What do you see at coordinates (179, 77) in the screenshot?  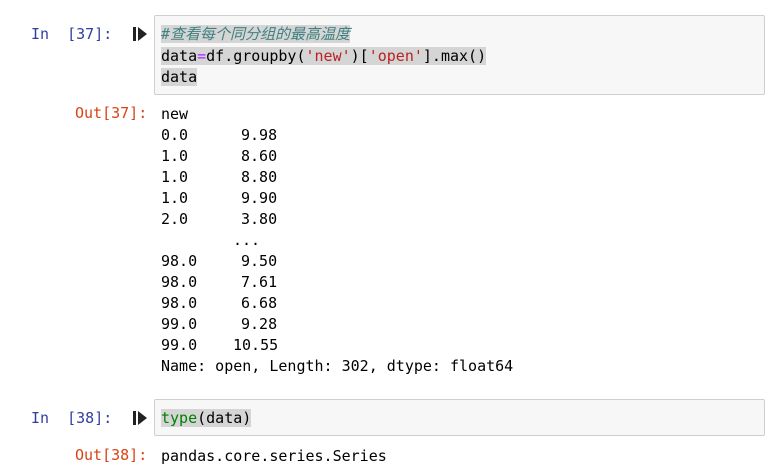 I see `code-line-data: data` at bounding box center [179, 77].